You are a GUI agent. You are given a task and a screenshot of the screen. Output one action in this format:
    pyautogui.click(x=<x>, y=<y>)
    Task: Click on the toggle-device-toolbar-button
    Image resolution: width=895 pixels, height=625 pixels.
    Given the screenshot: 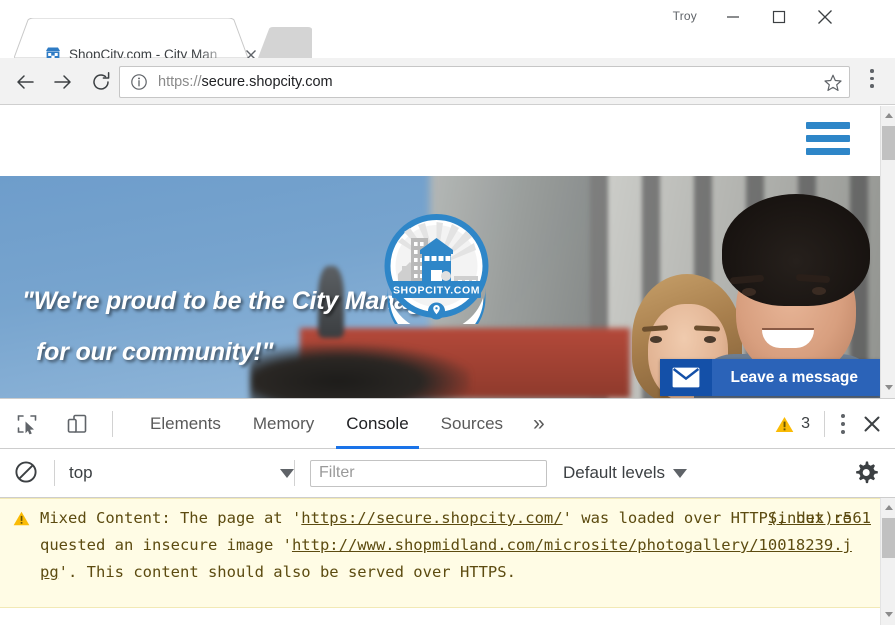 What is the action you would take?
    pyautogui.click(x=77, y=424)
    